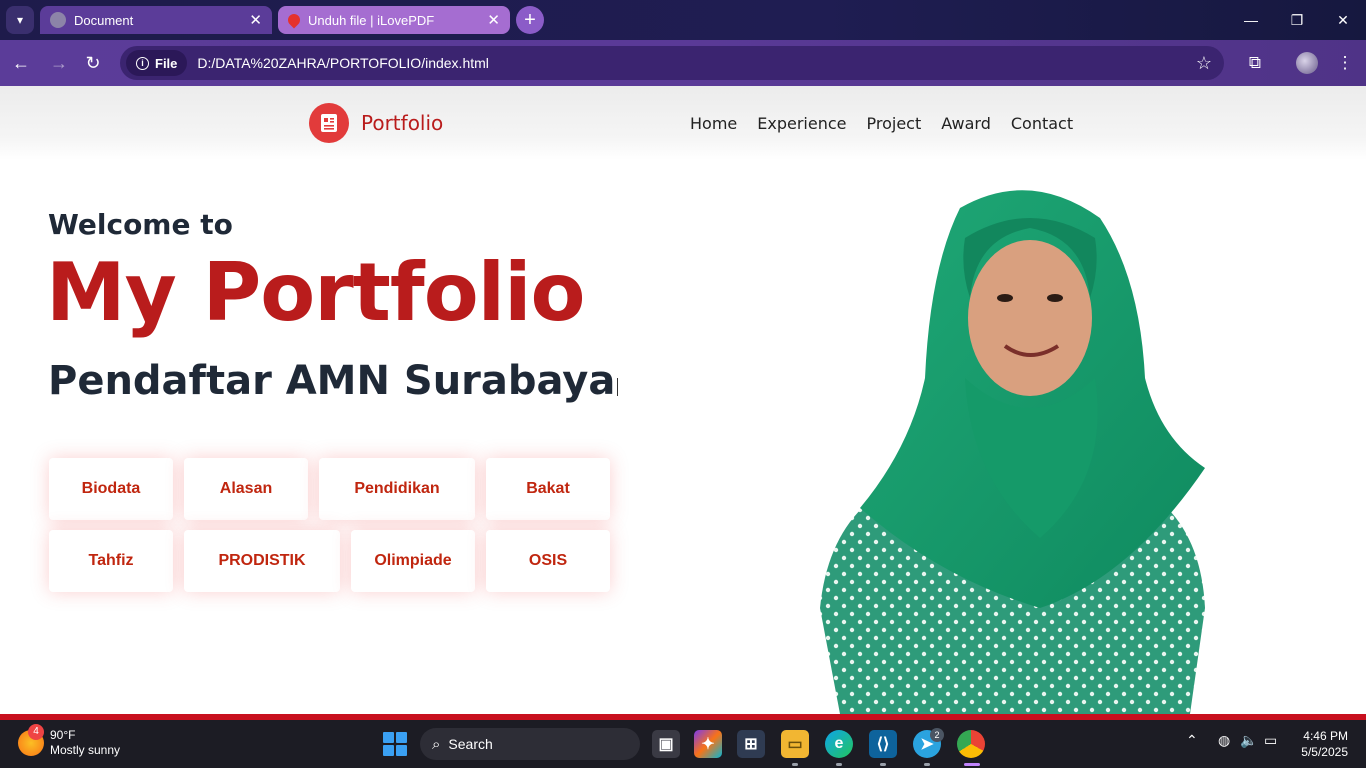 This screenshot has width=1366, height=768. I want to click on bookmark-star-icon: ☆, so click(1204, 63).